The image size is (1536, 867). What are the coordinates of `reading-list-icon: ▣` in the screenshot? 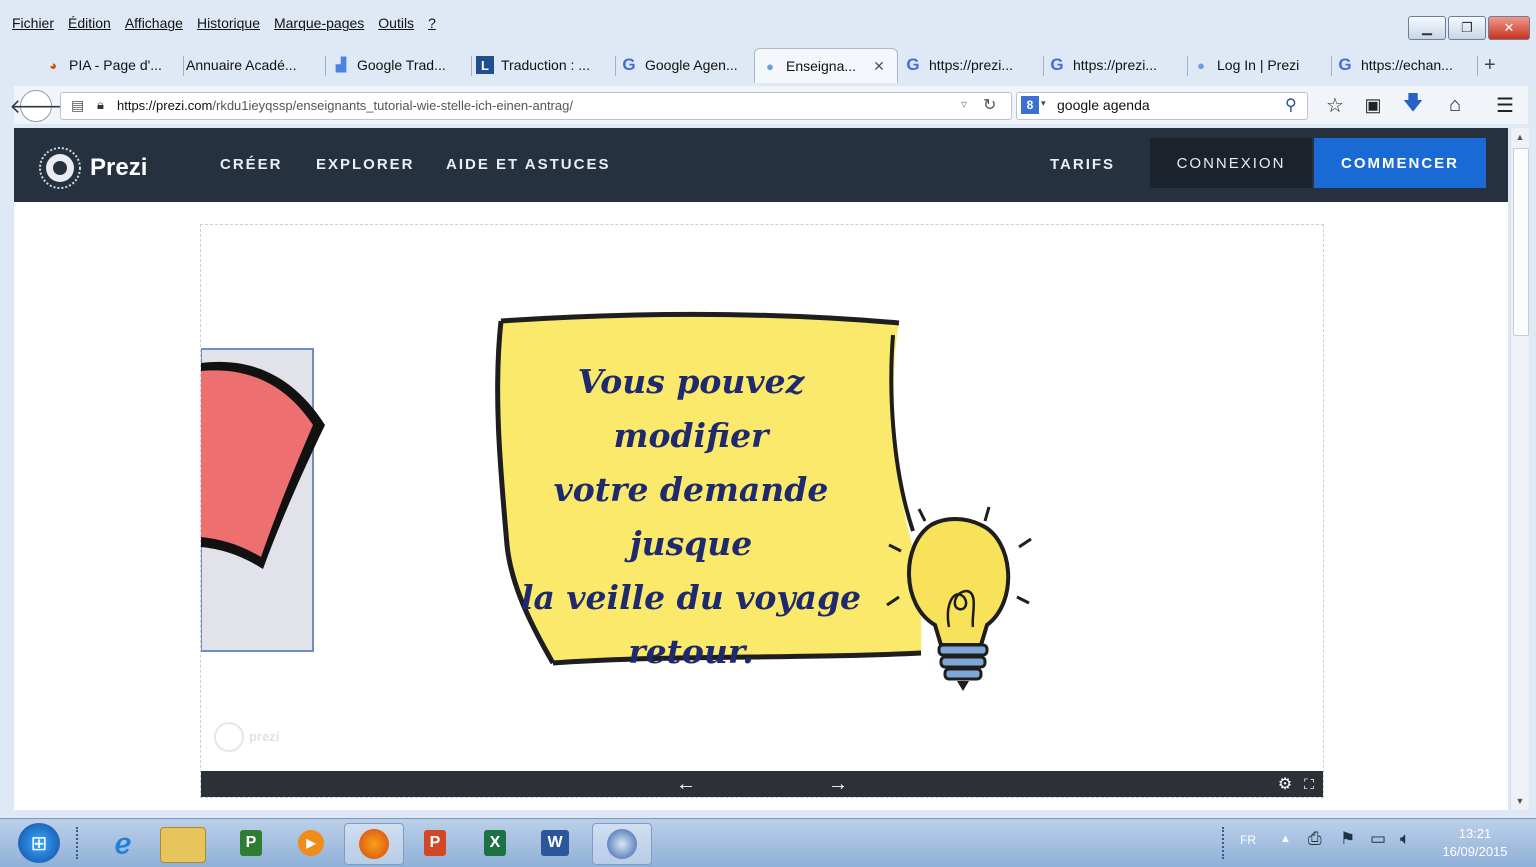 It's located at (1373, 105).